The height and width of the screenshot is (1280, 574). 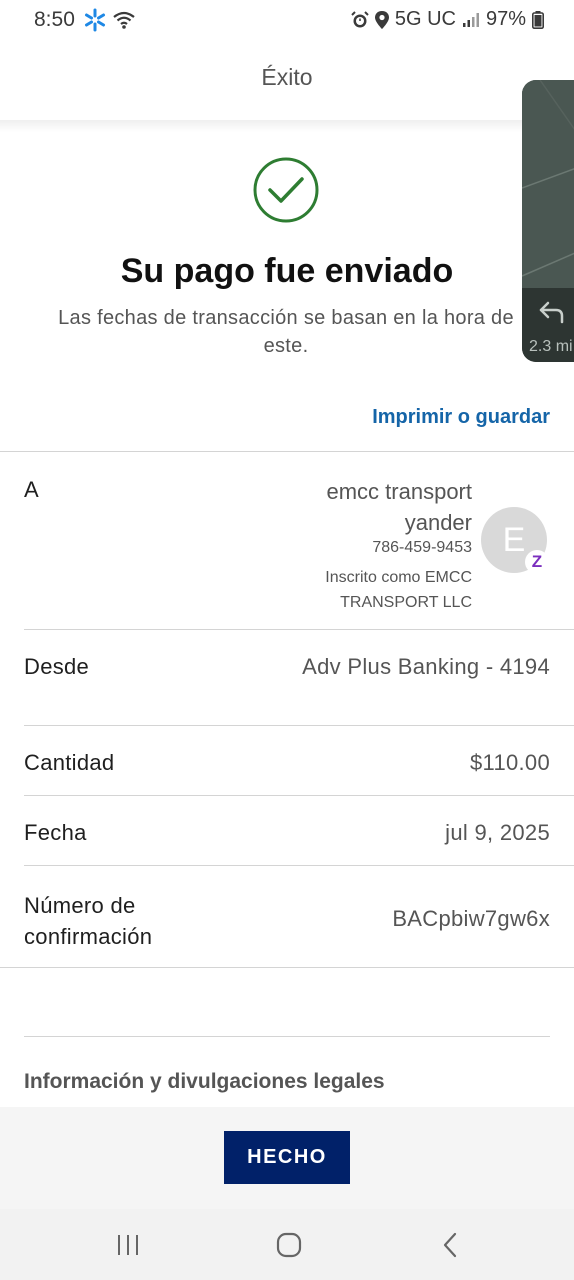 What do you see at coordinates (95, 22) in the screenshot?
I see `walmart-spark-icon` at bounding box center [95, 22].